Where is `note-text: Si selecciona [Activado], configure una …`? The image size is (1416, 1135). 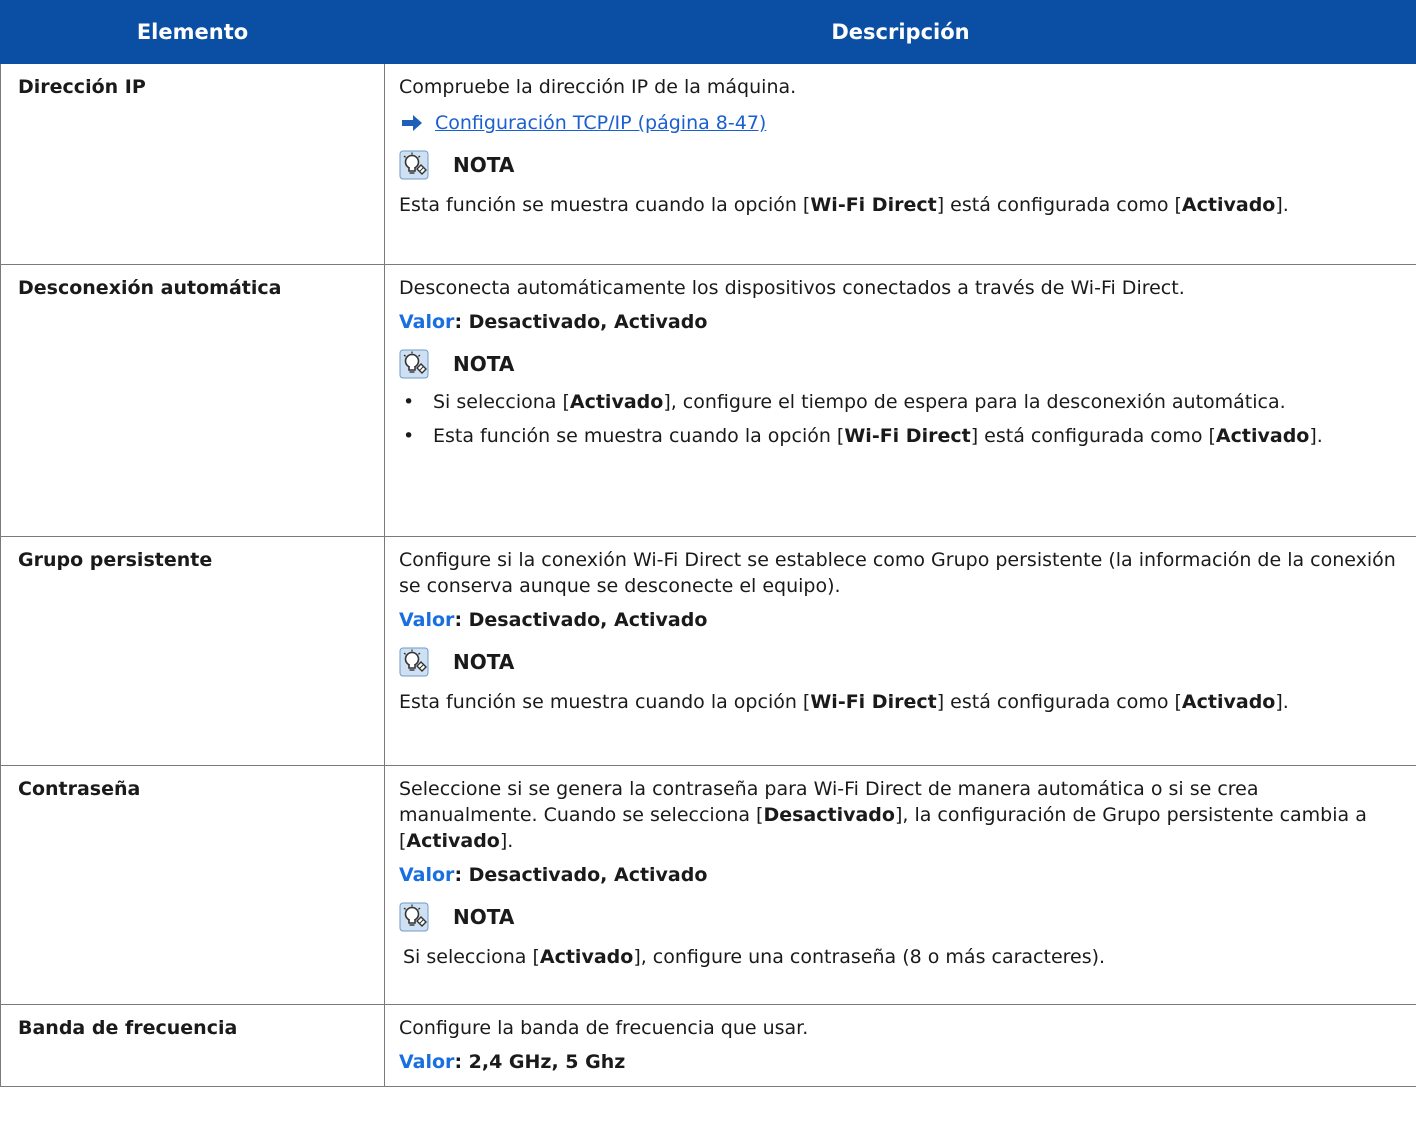 note-text: Si selecciona [Activado], configure una … is located at coordinates (754, 957).